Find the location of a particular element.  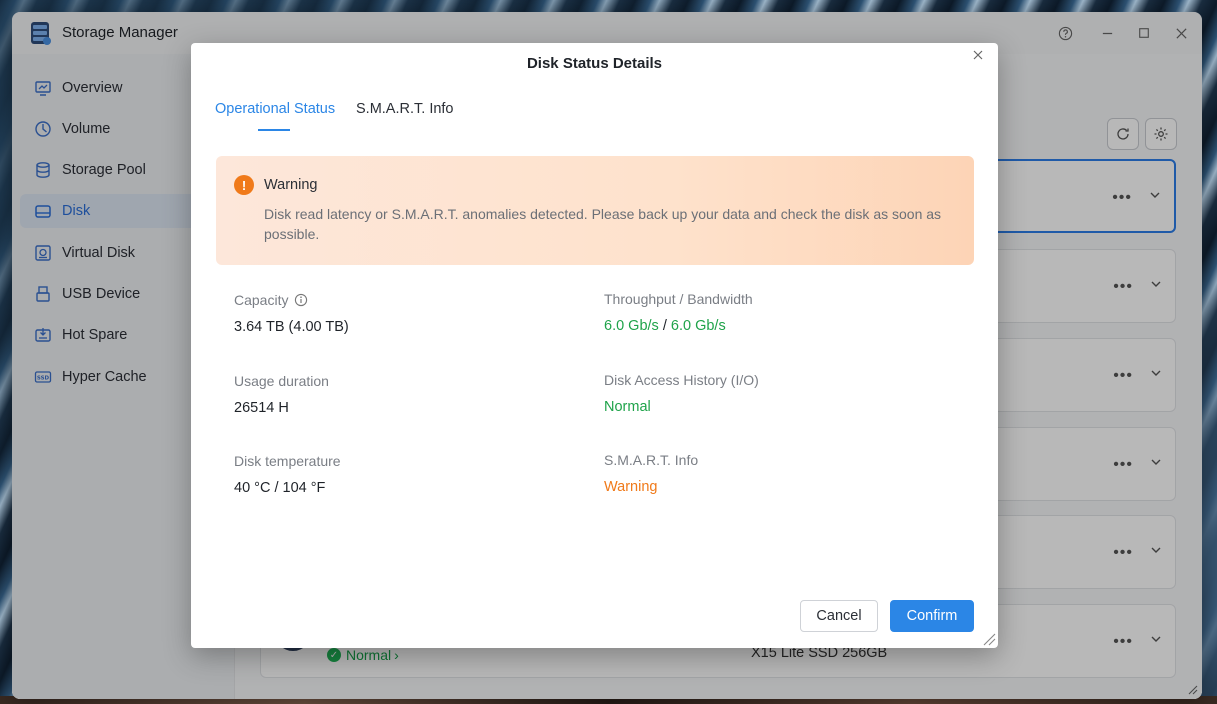

throughput-value-a: 6.0 Gb/s is located at coordinates (631, 326).